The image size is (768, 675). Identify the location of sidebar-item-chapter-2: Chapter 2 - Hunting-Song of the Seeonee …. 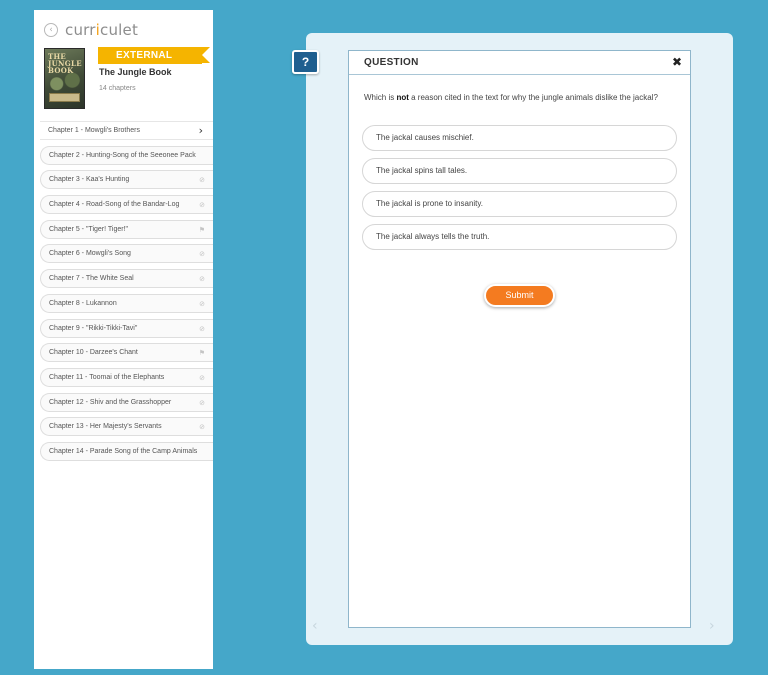
(126, 155).